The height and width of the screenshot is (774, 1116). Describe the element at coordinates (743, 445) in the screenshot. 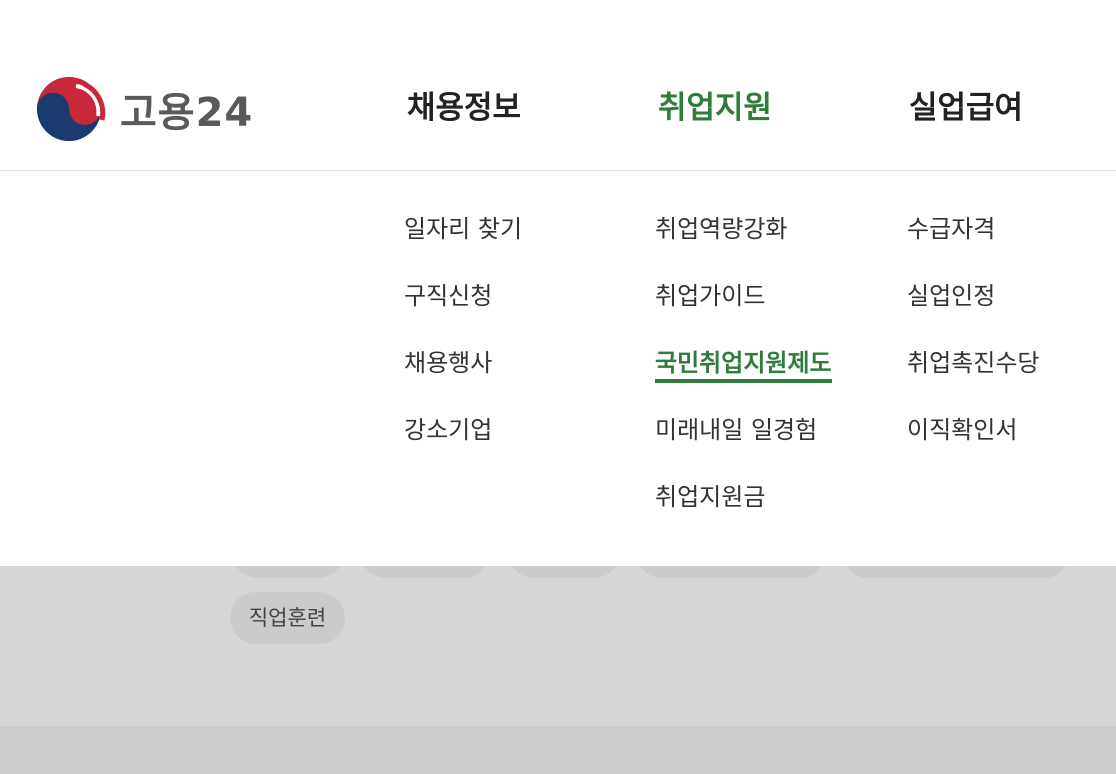

I see `submenu-item-work-experience: 미래내일 일경험` at that location.